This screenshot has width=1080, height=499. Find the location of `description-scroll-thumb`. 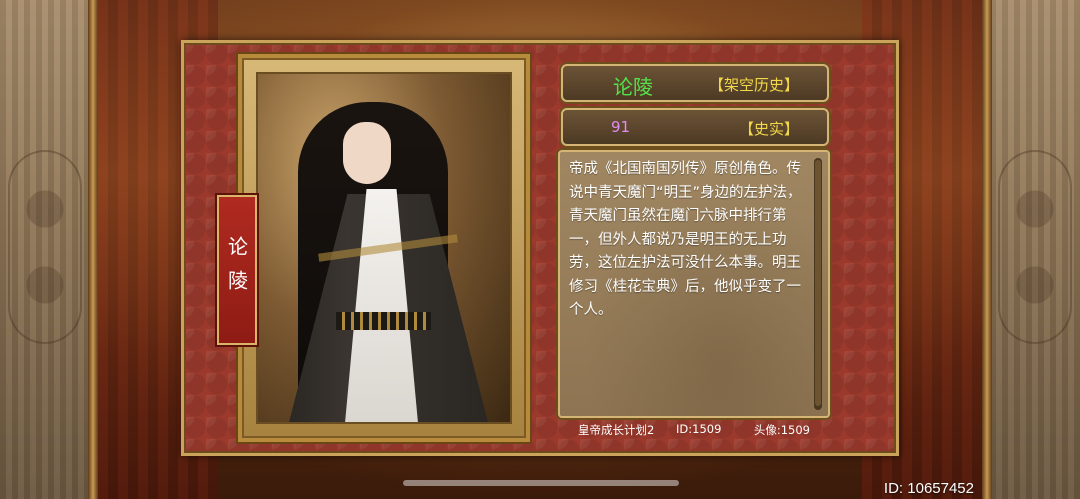

description-scroll-thumb is located at coordinates (818, 283).